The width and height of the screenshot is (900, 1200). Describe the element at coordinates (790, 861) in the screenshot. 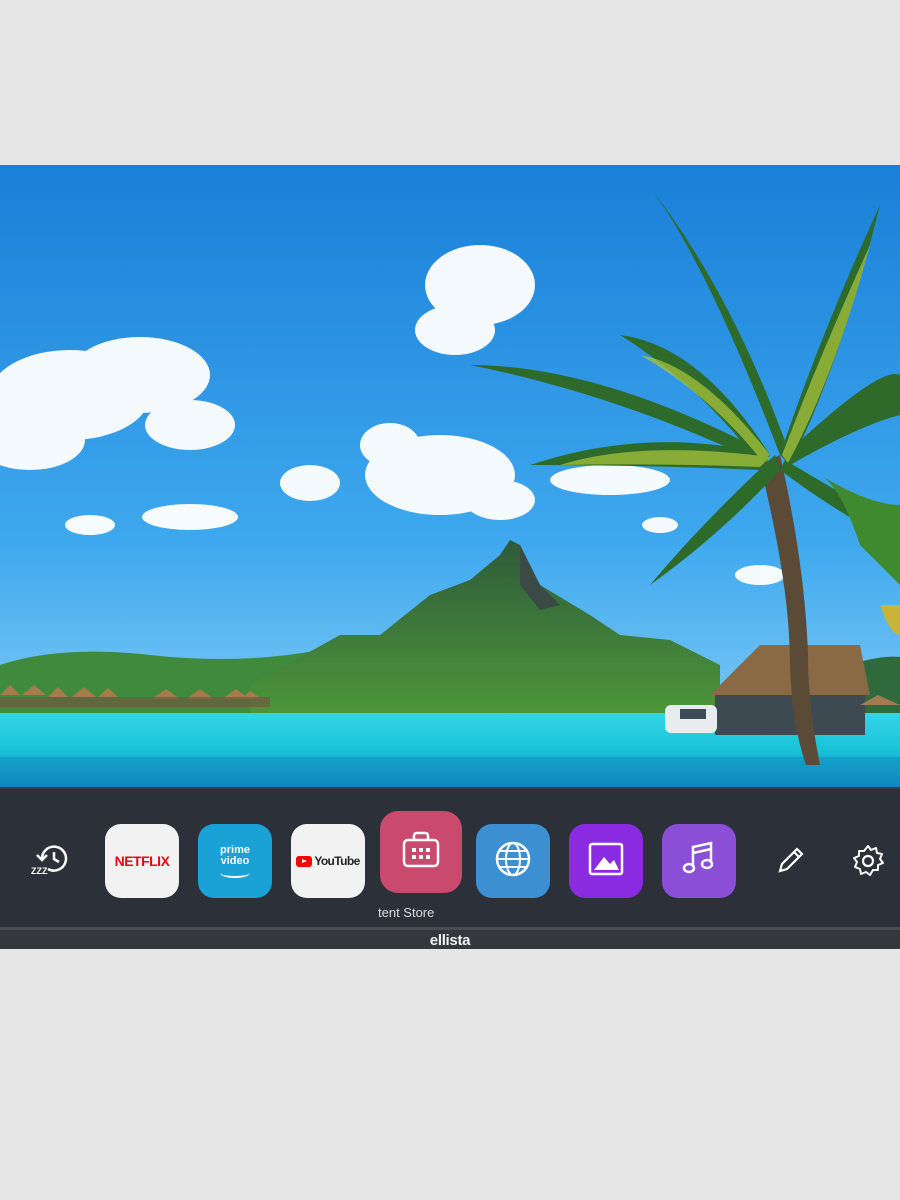

I see `pencil-icon` at that location.